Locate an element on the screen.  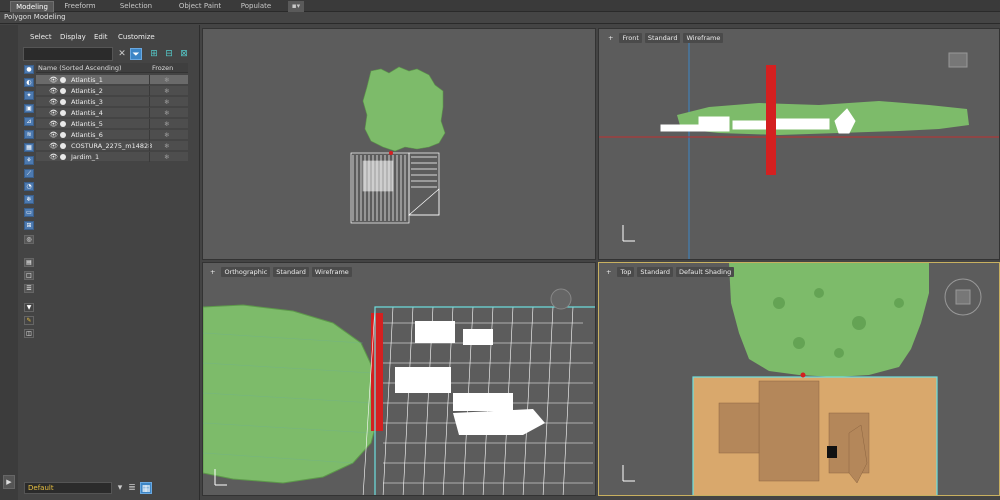
display-shapes-icon: ◐ is located at coordinates (29, 82).